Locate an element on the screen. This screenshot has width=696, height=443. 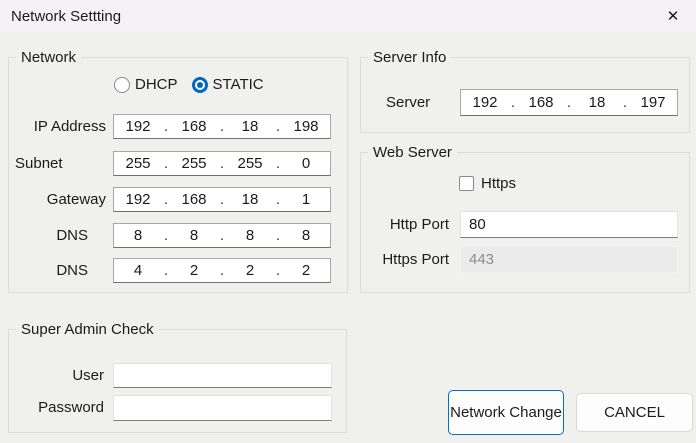
dns1-row: DNS 8 . 8 . 8 . 8 is located at coordinates (178, 235).